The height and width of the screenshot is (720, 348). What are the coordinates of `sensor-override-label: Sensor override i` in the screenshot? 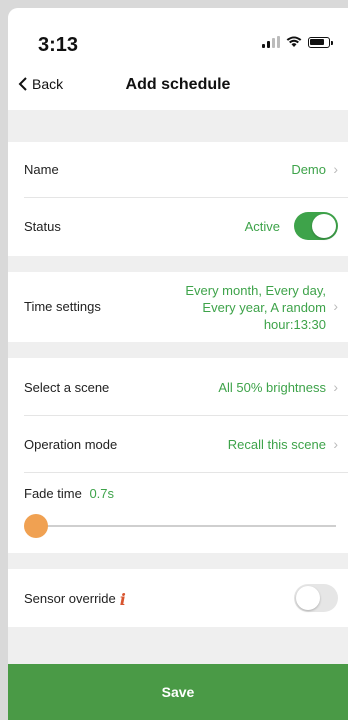 It's located at (75, 599).